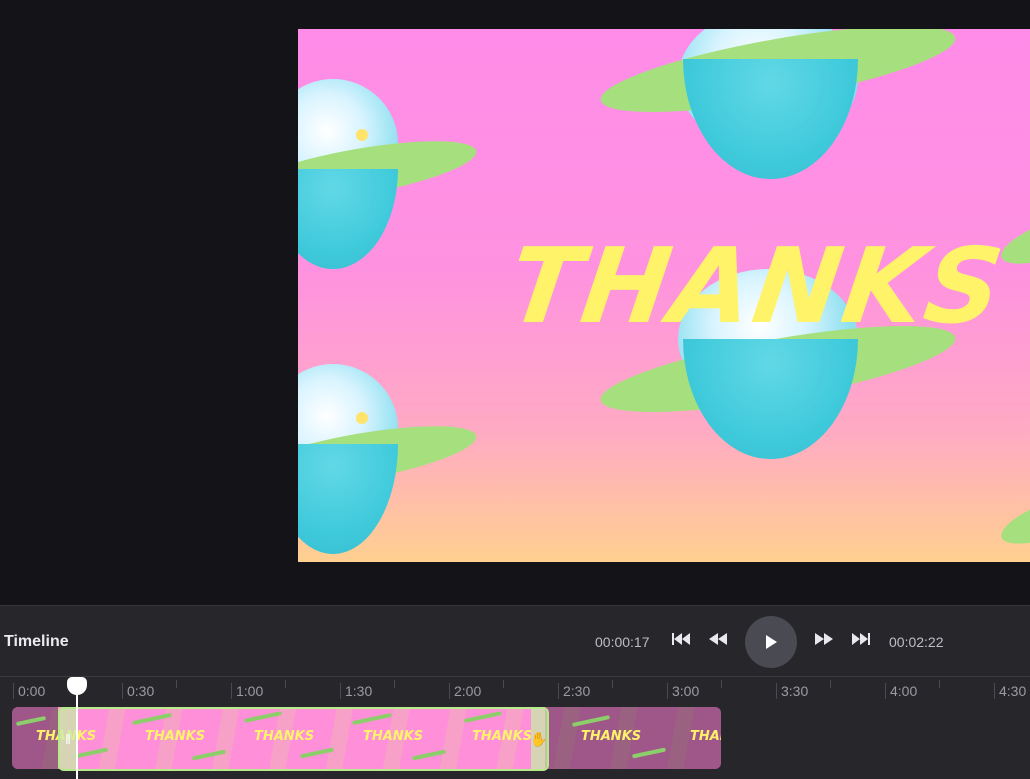 The width and height of the screenshot is (1030, 779). I want to click on grab-hand-cursor-icon: ✋, so click(539, 738).